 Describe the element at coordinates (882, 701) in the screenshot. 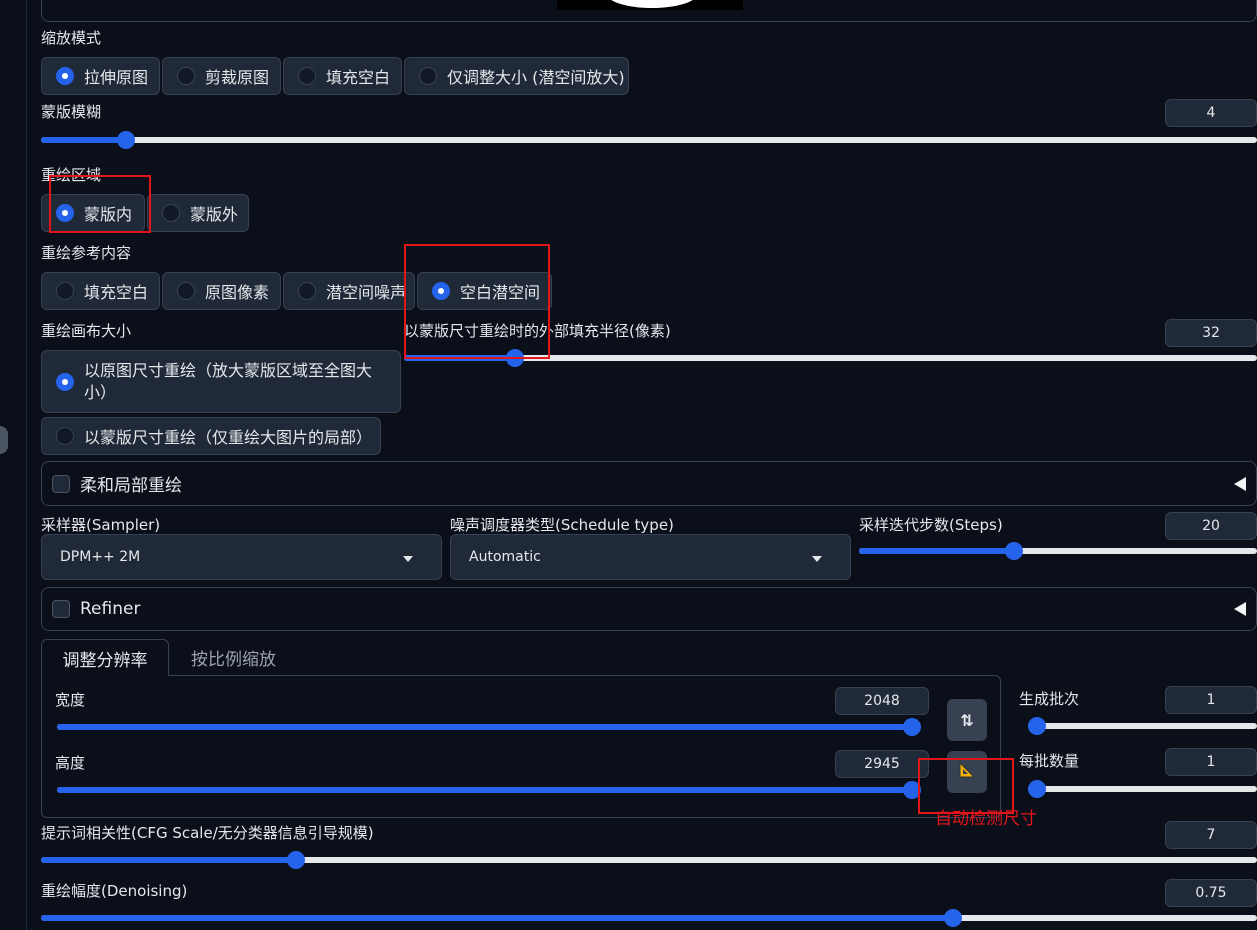

I see `width-input: 2048` at that location.